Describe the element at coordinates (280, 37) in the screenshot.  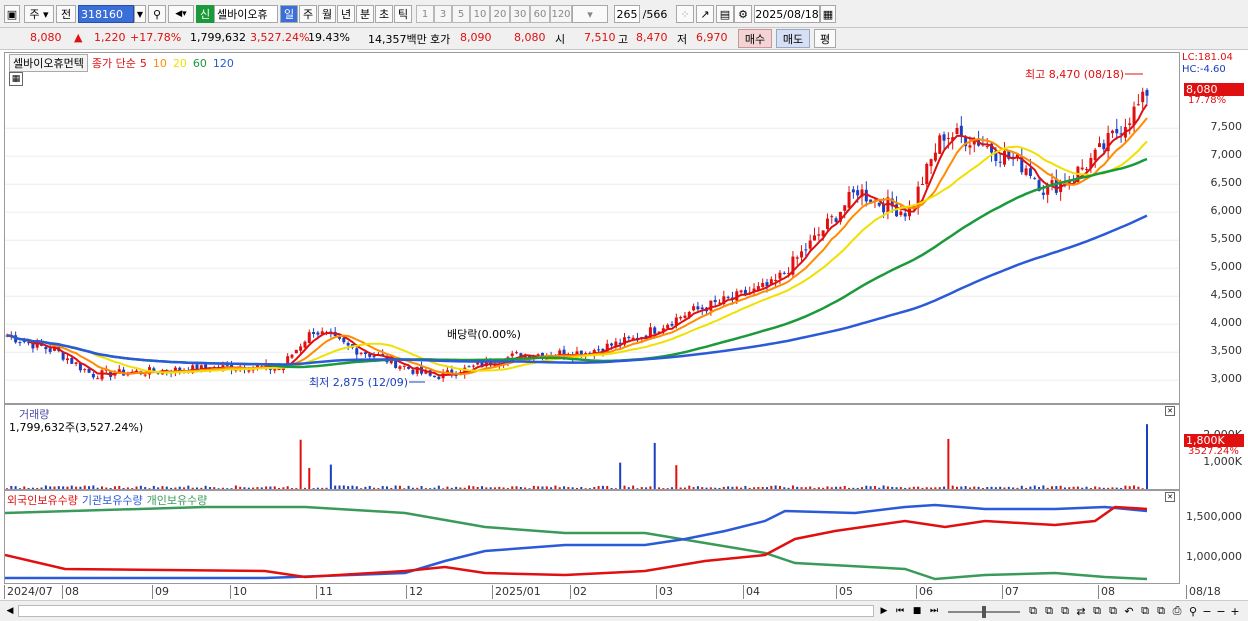
I see `volume-rate: 3,527.24%` at that location.